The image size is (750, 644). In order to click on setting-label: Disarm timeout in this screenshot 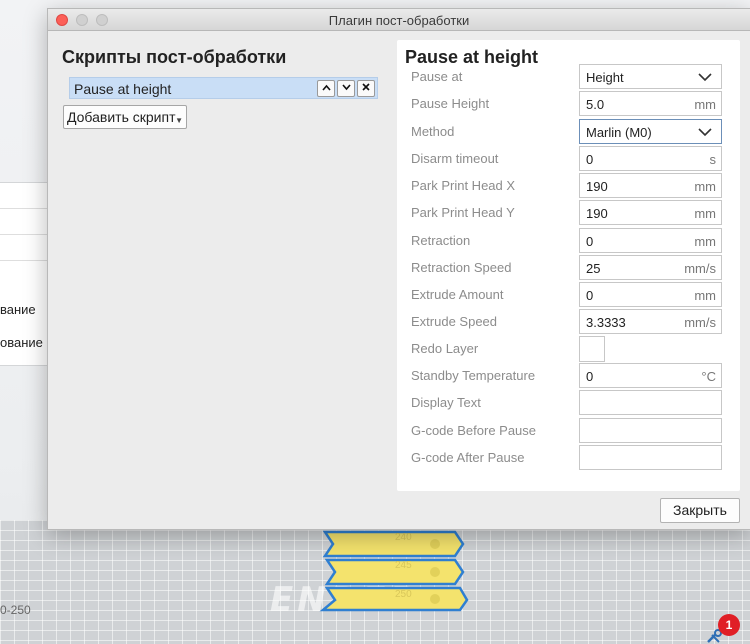, I will do `click(455, 158)`.